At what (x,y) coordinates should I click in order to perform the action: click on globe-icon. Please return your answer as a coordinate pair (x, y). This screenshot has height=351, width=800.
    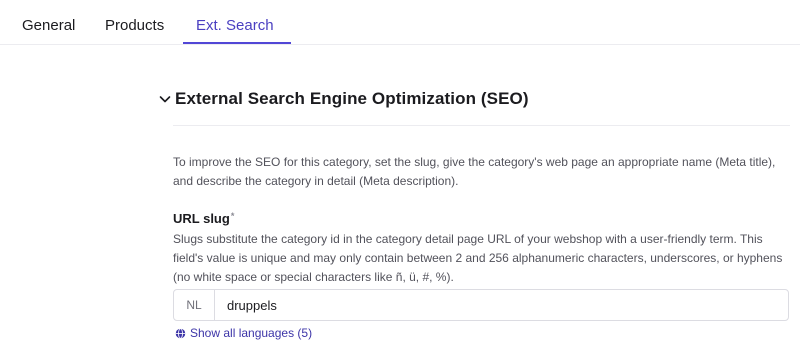
    Looking at the image, I should click on (180, 333).